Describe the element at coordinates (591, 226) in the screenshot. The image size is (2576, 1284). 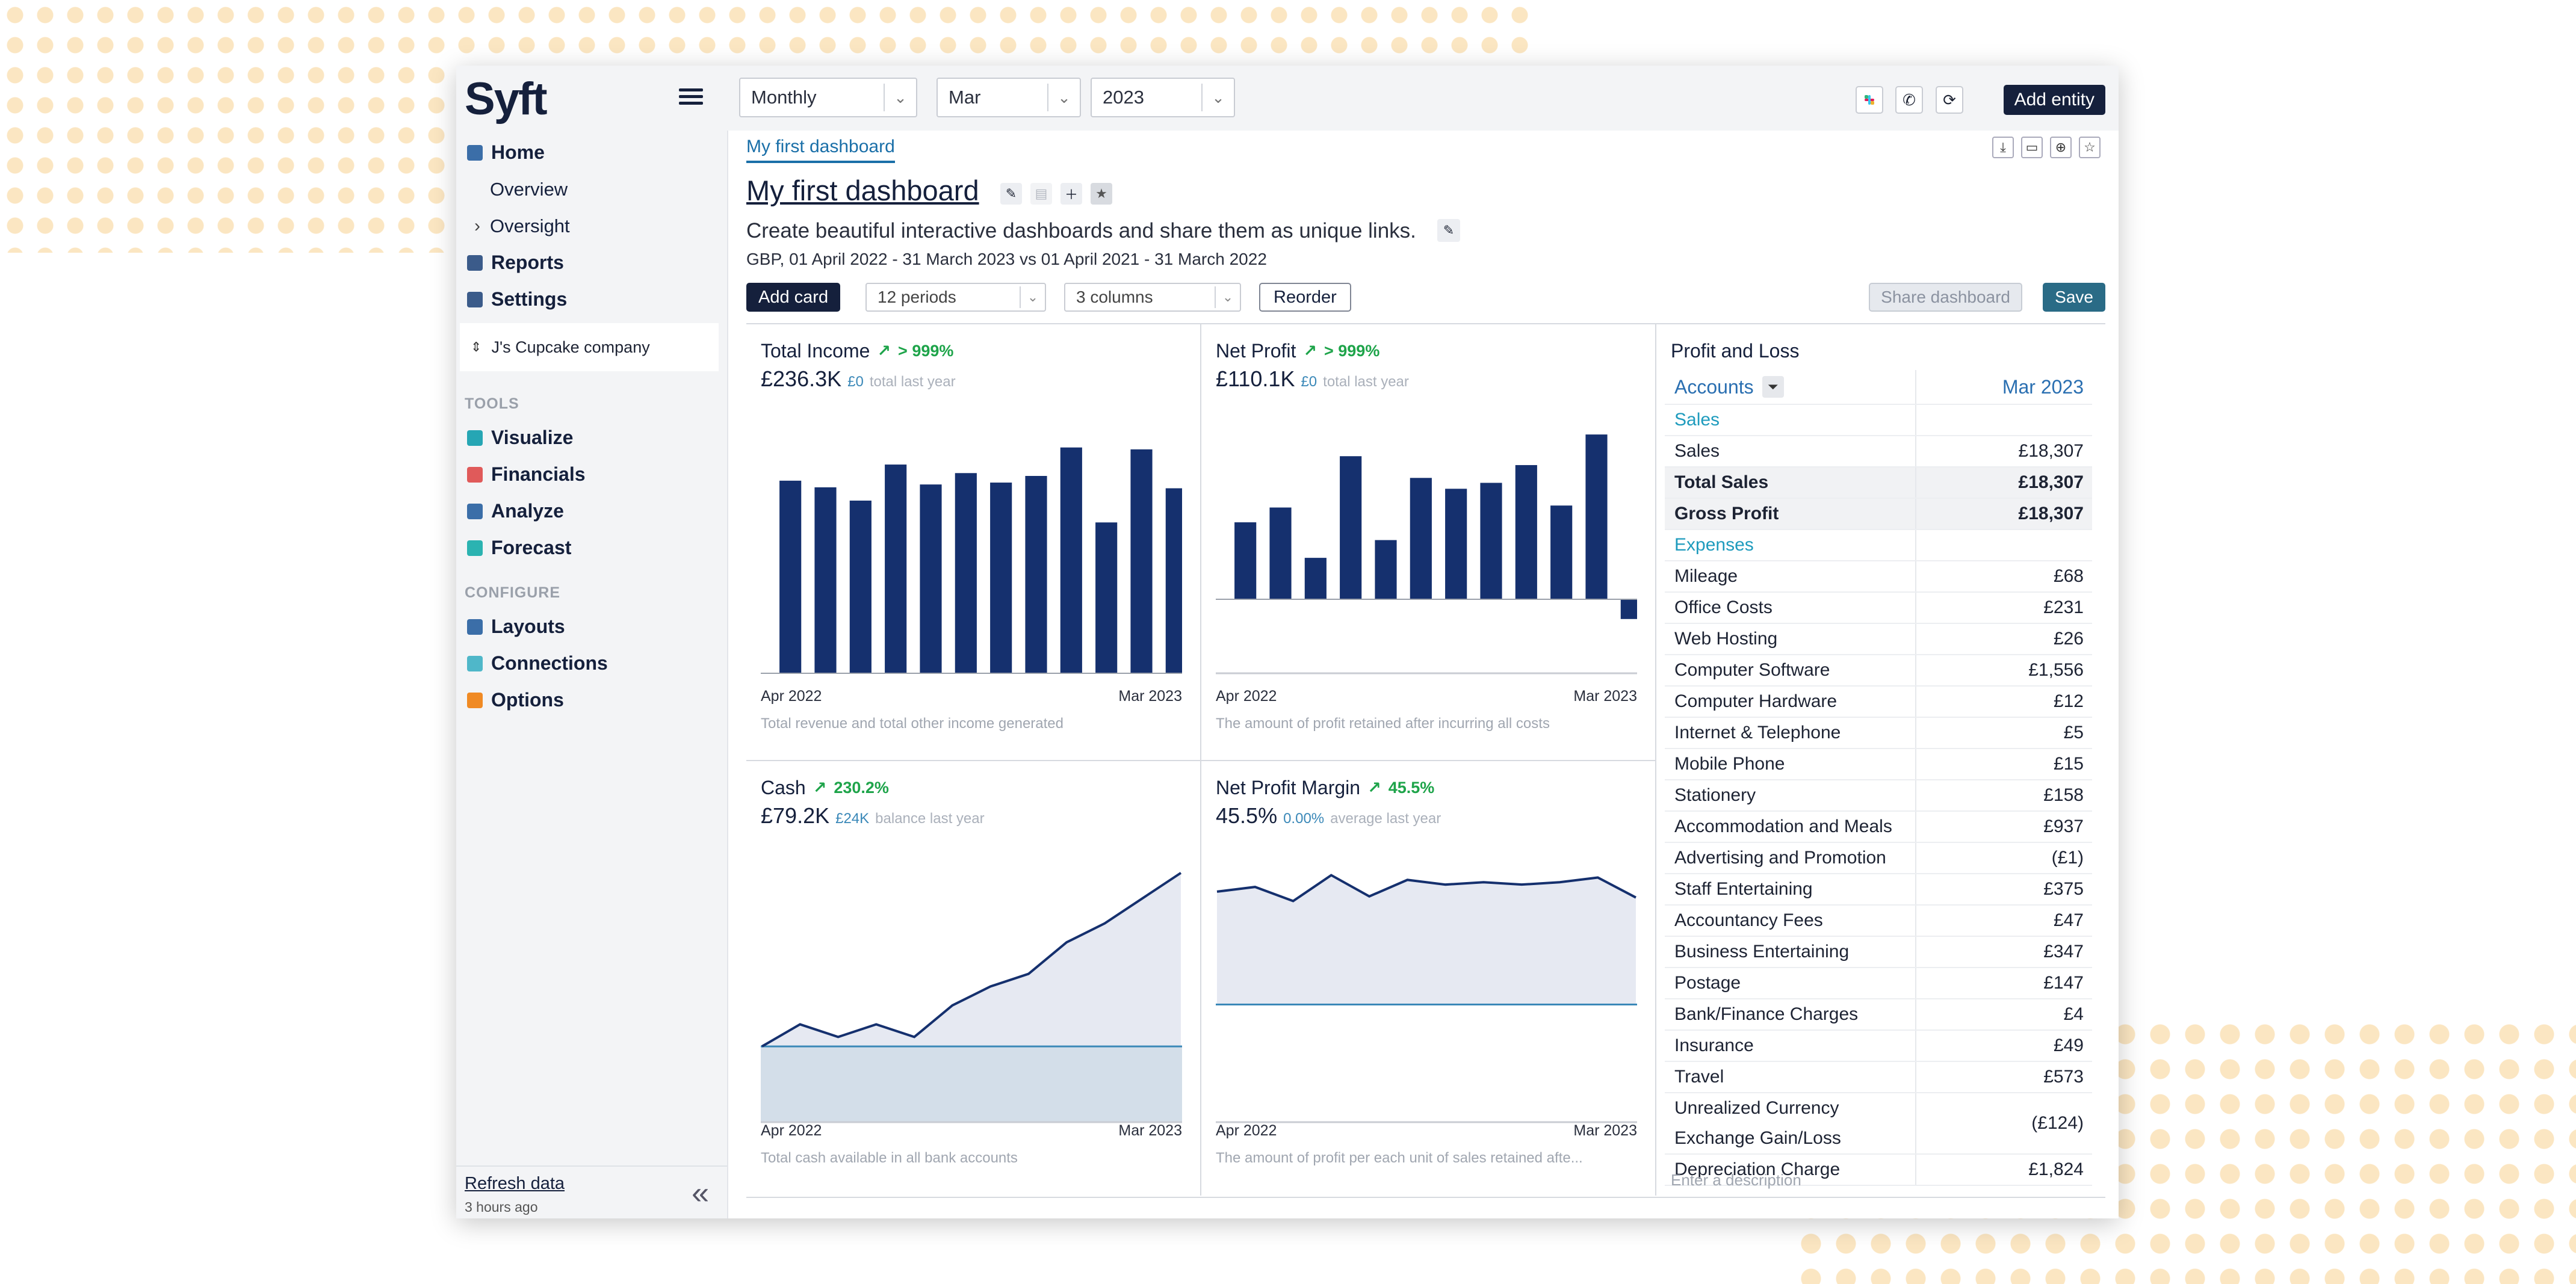
I see `sidebar-item-oversight: › Oversight` at that location.